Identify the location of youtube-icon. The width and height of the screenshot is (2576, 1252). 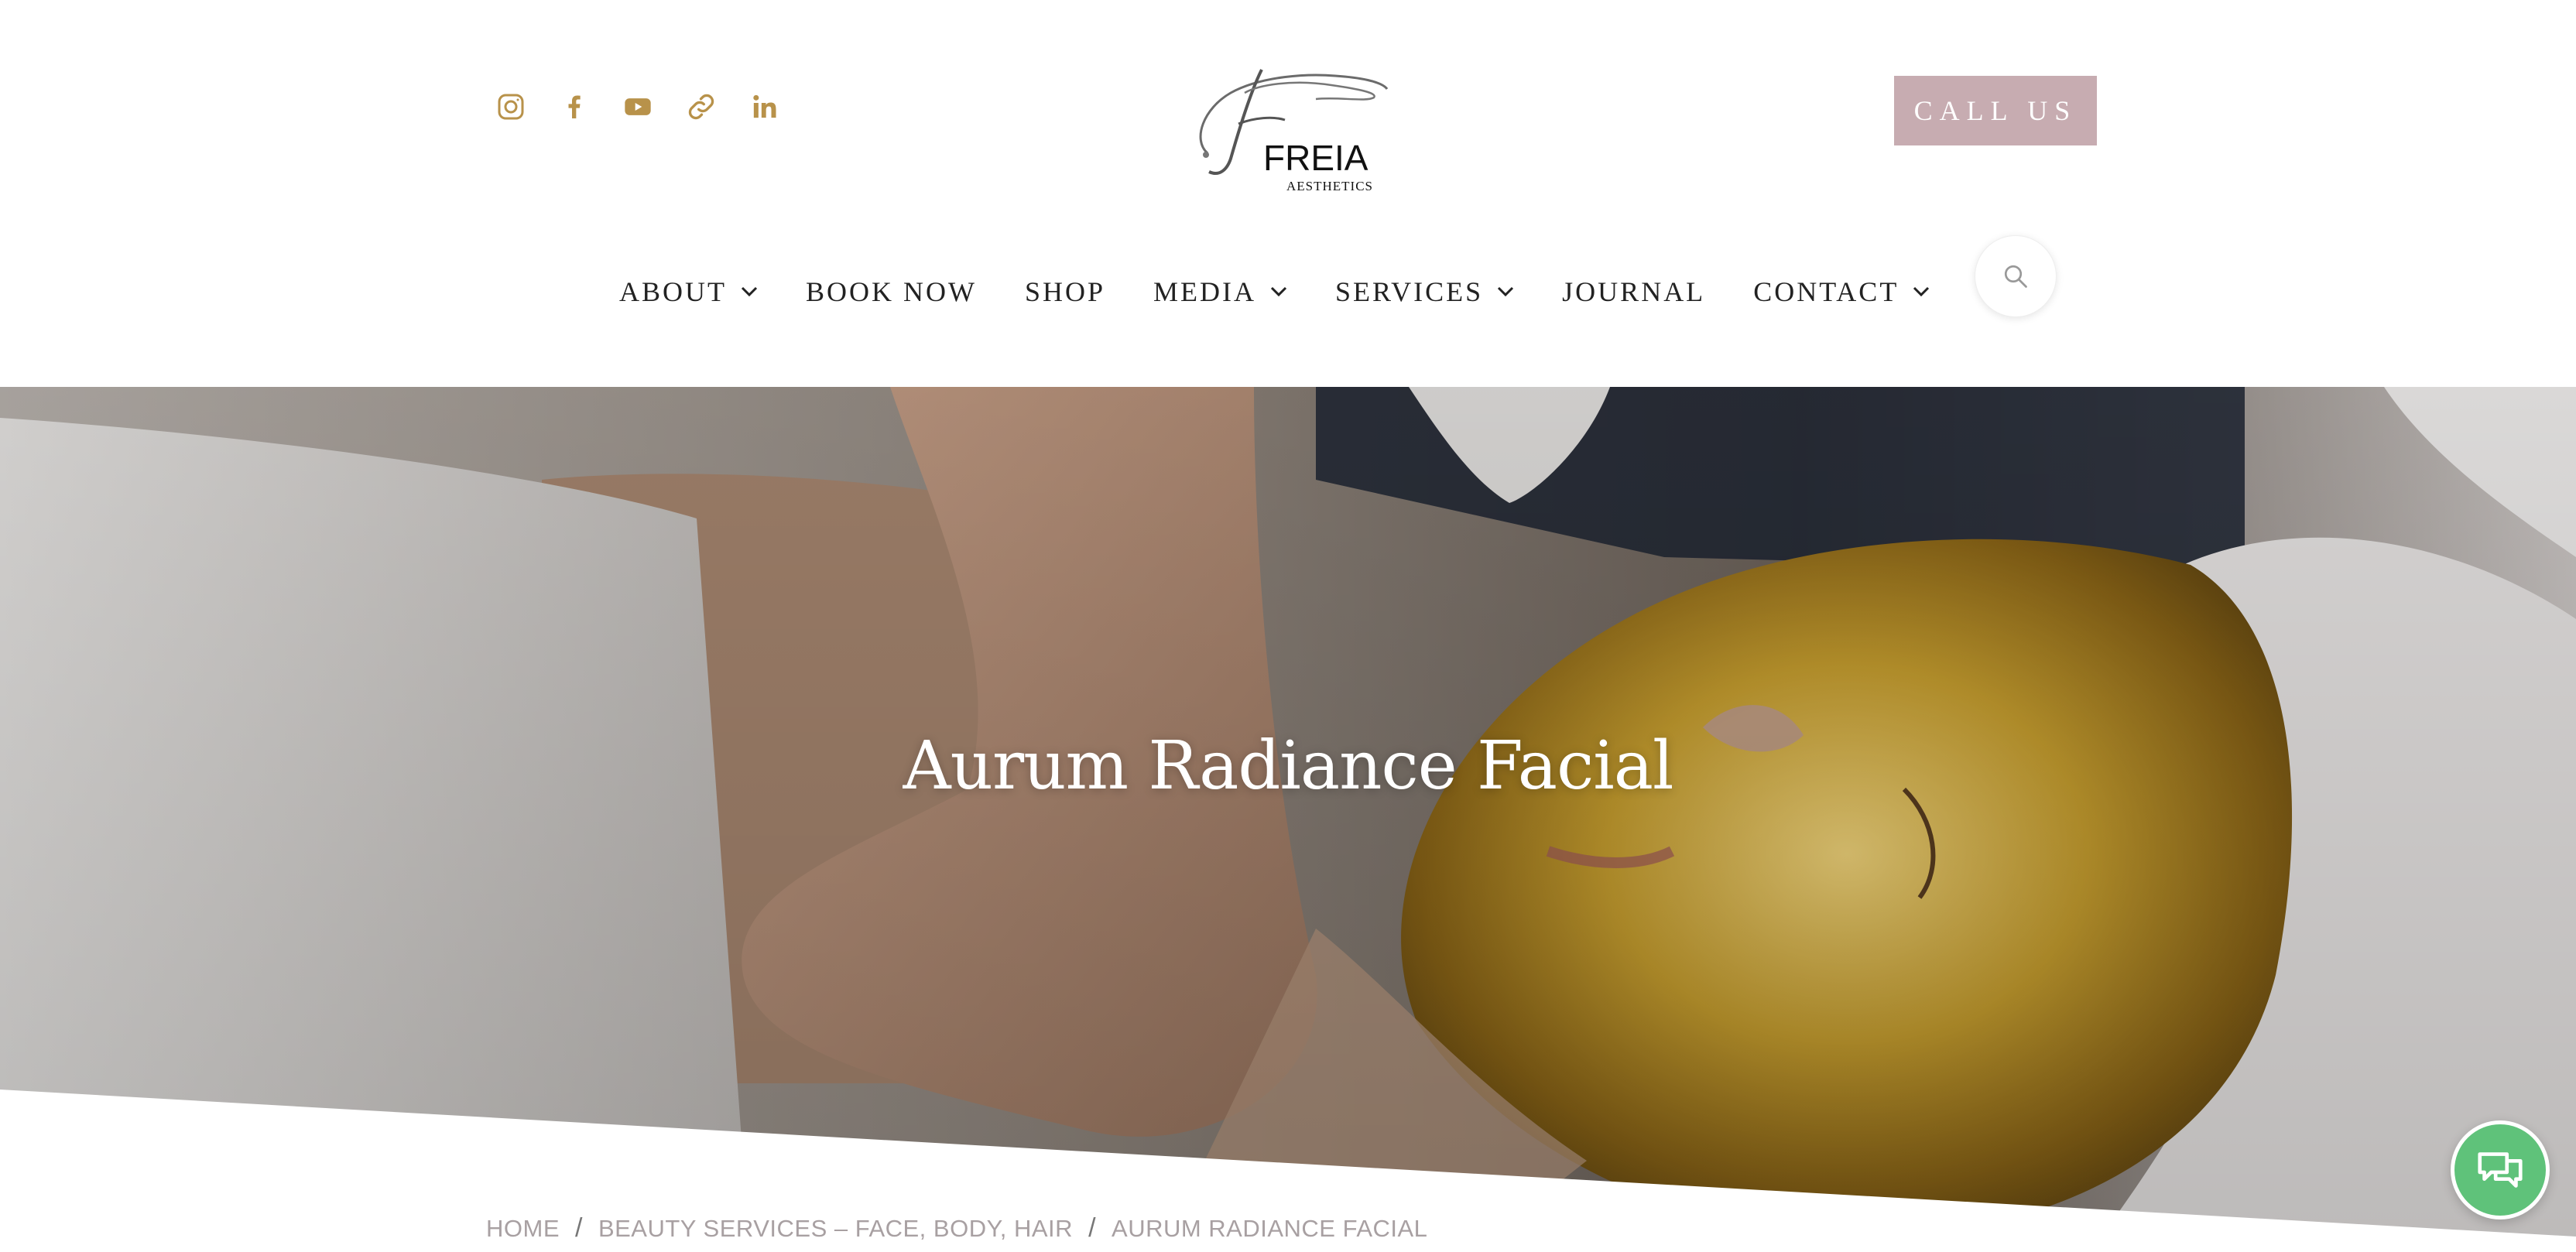
(637, 107).